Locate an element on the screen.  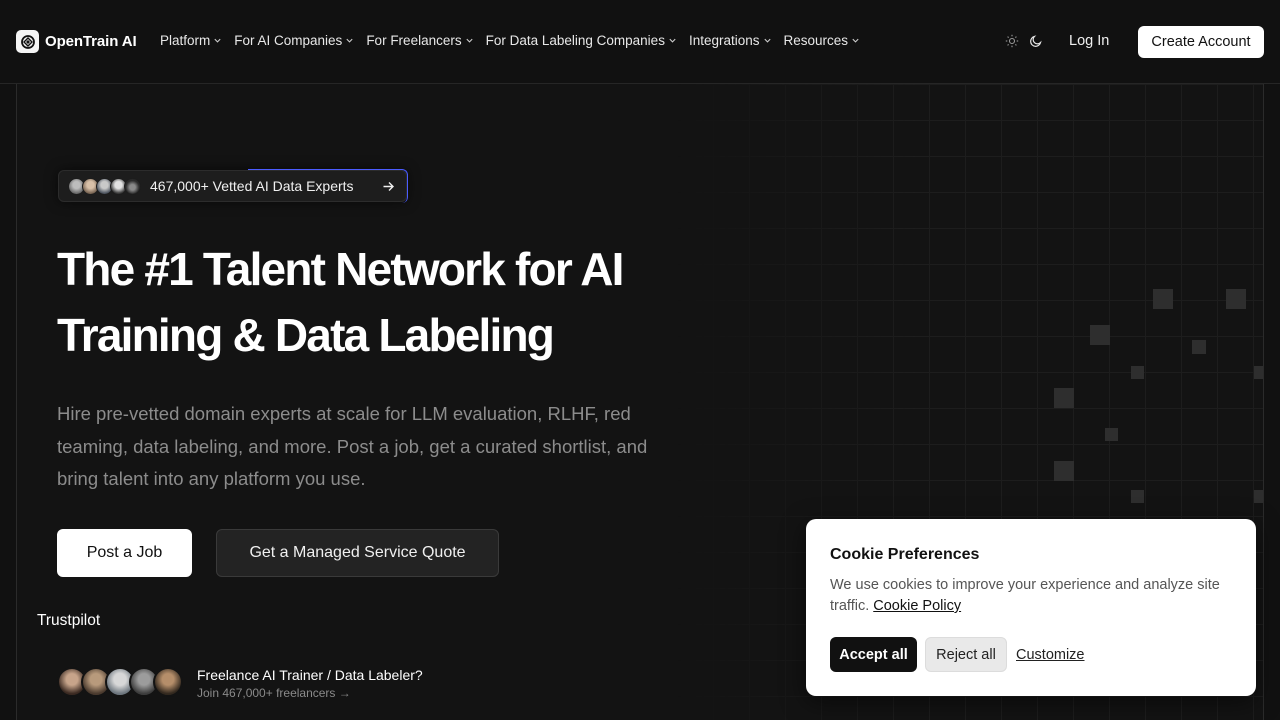
brand-name: OpenTrain AI is located at coordinates (91, 41).